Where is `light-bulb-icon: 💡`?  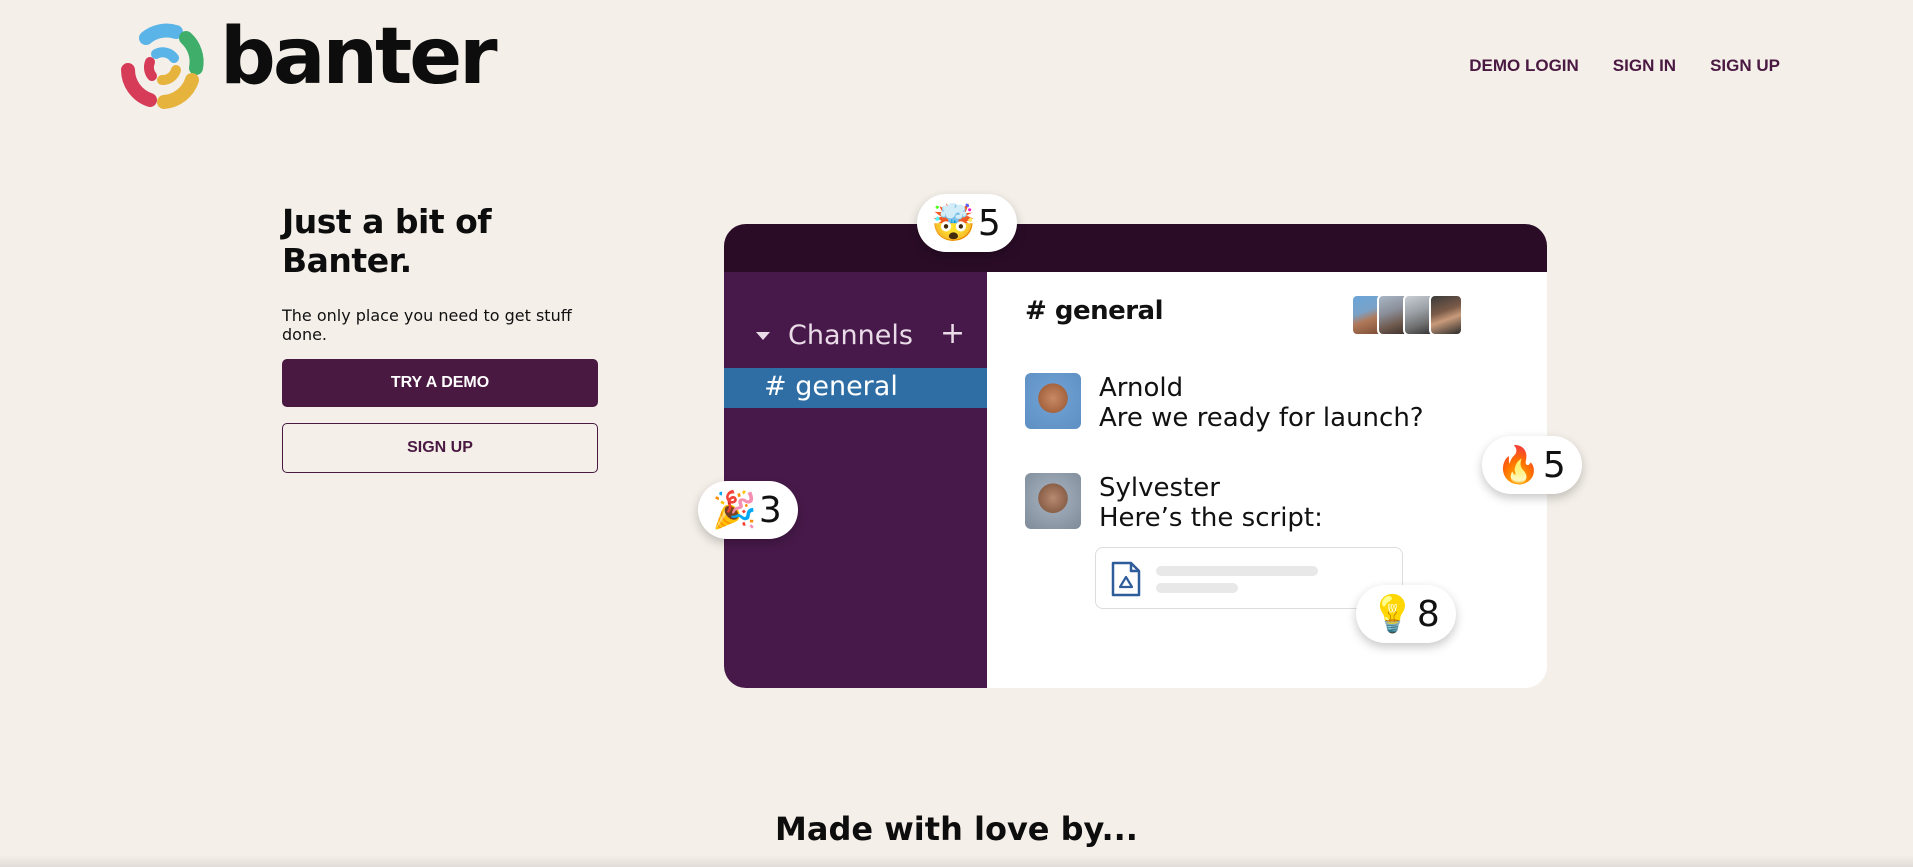 light-bulb-icon: 💡 is located at coordinates (1392, 614).